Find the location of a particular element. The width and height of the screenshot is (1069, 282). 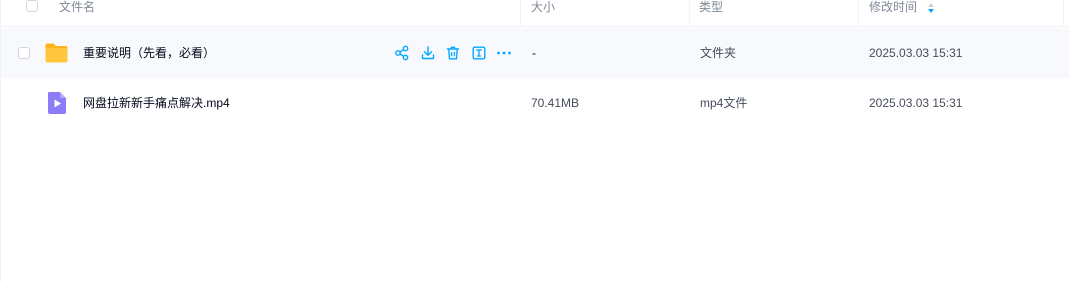

rename-icon is located at coordinates (479, 53).